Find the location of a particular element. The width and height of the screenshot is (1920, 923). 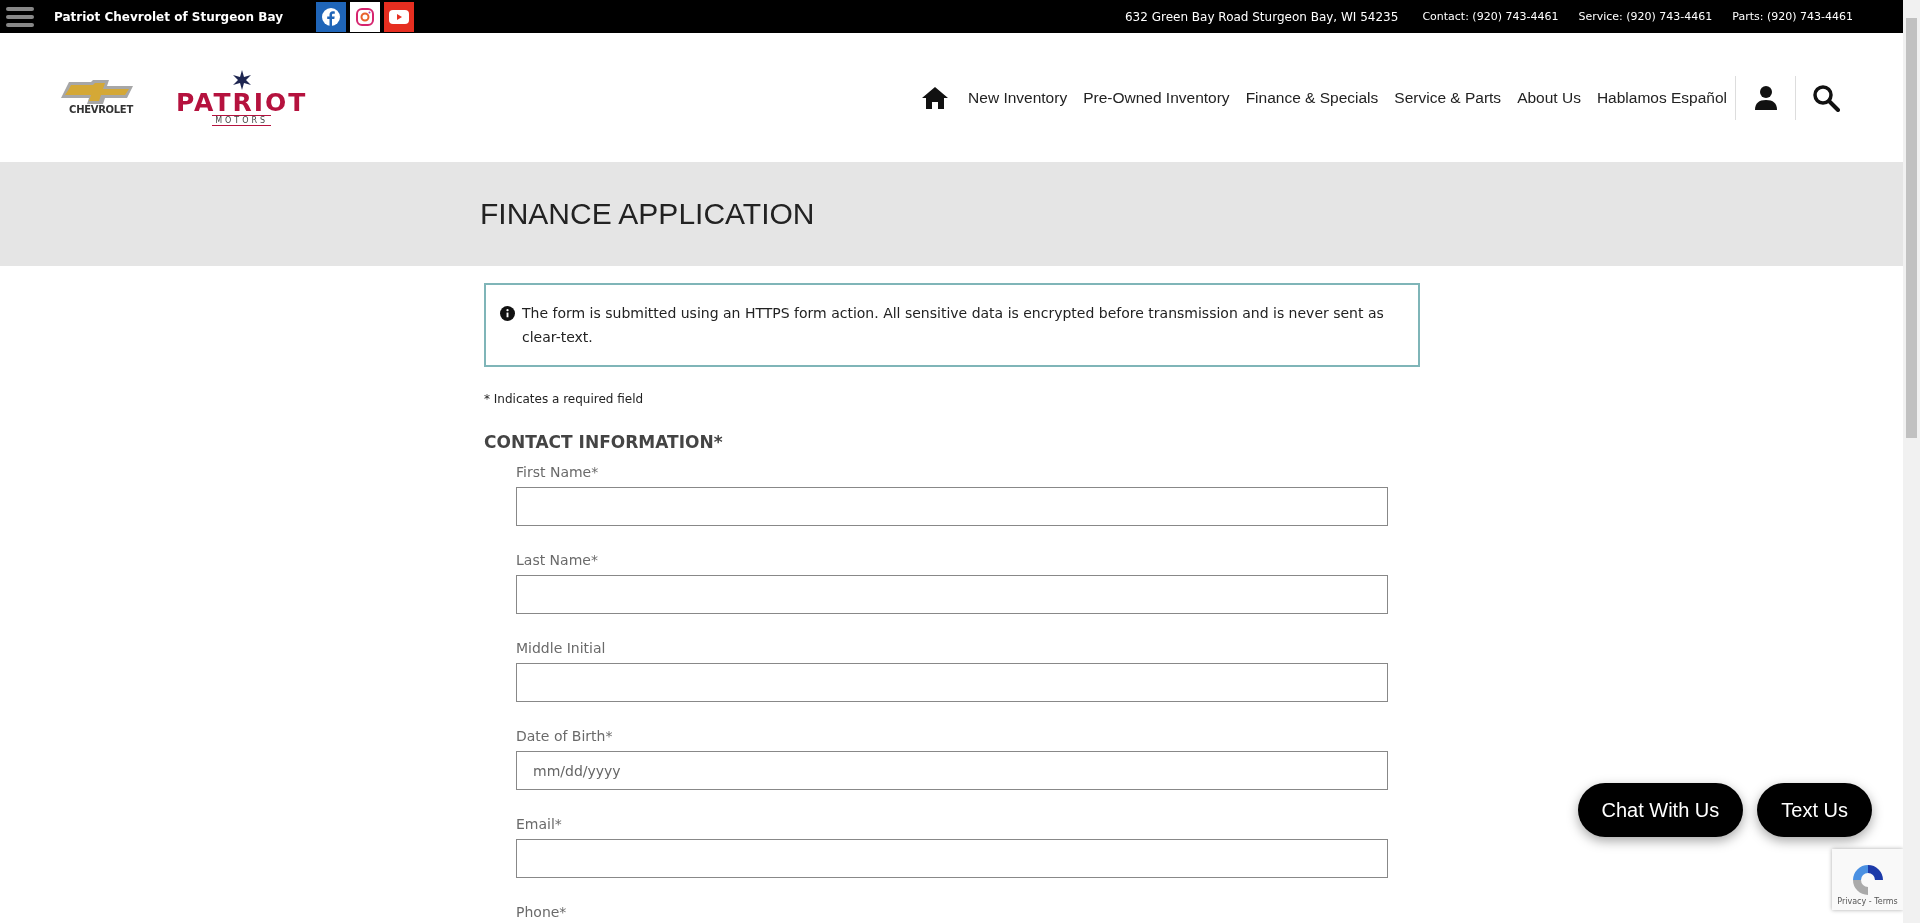

nav-link: New Inventory is located at coordinates (1018, 97).